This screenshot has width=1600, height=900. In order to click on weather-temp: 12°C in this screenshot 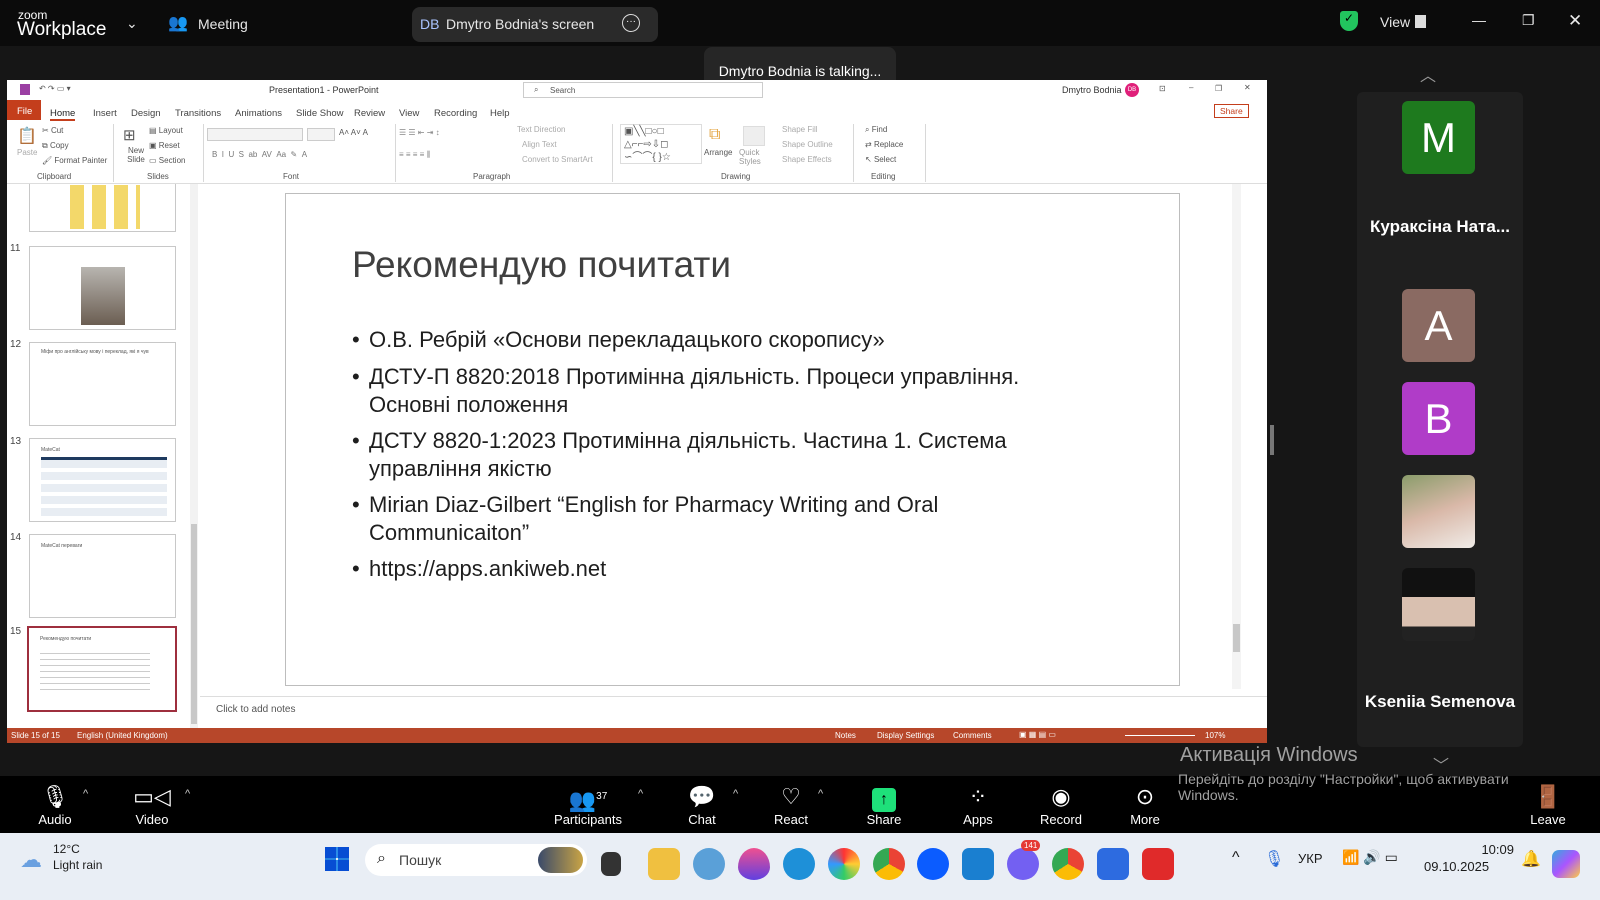, I will do `click(66, 849)`.